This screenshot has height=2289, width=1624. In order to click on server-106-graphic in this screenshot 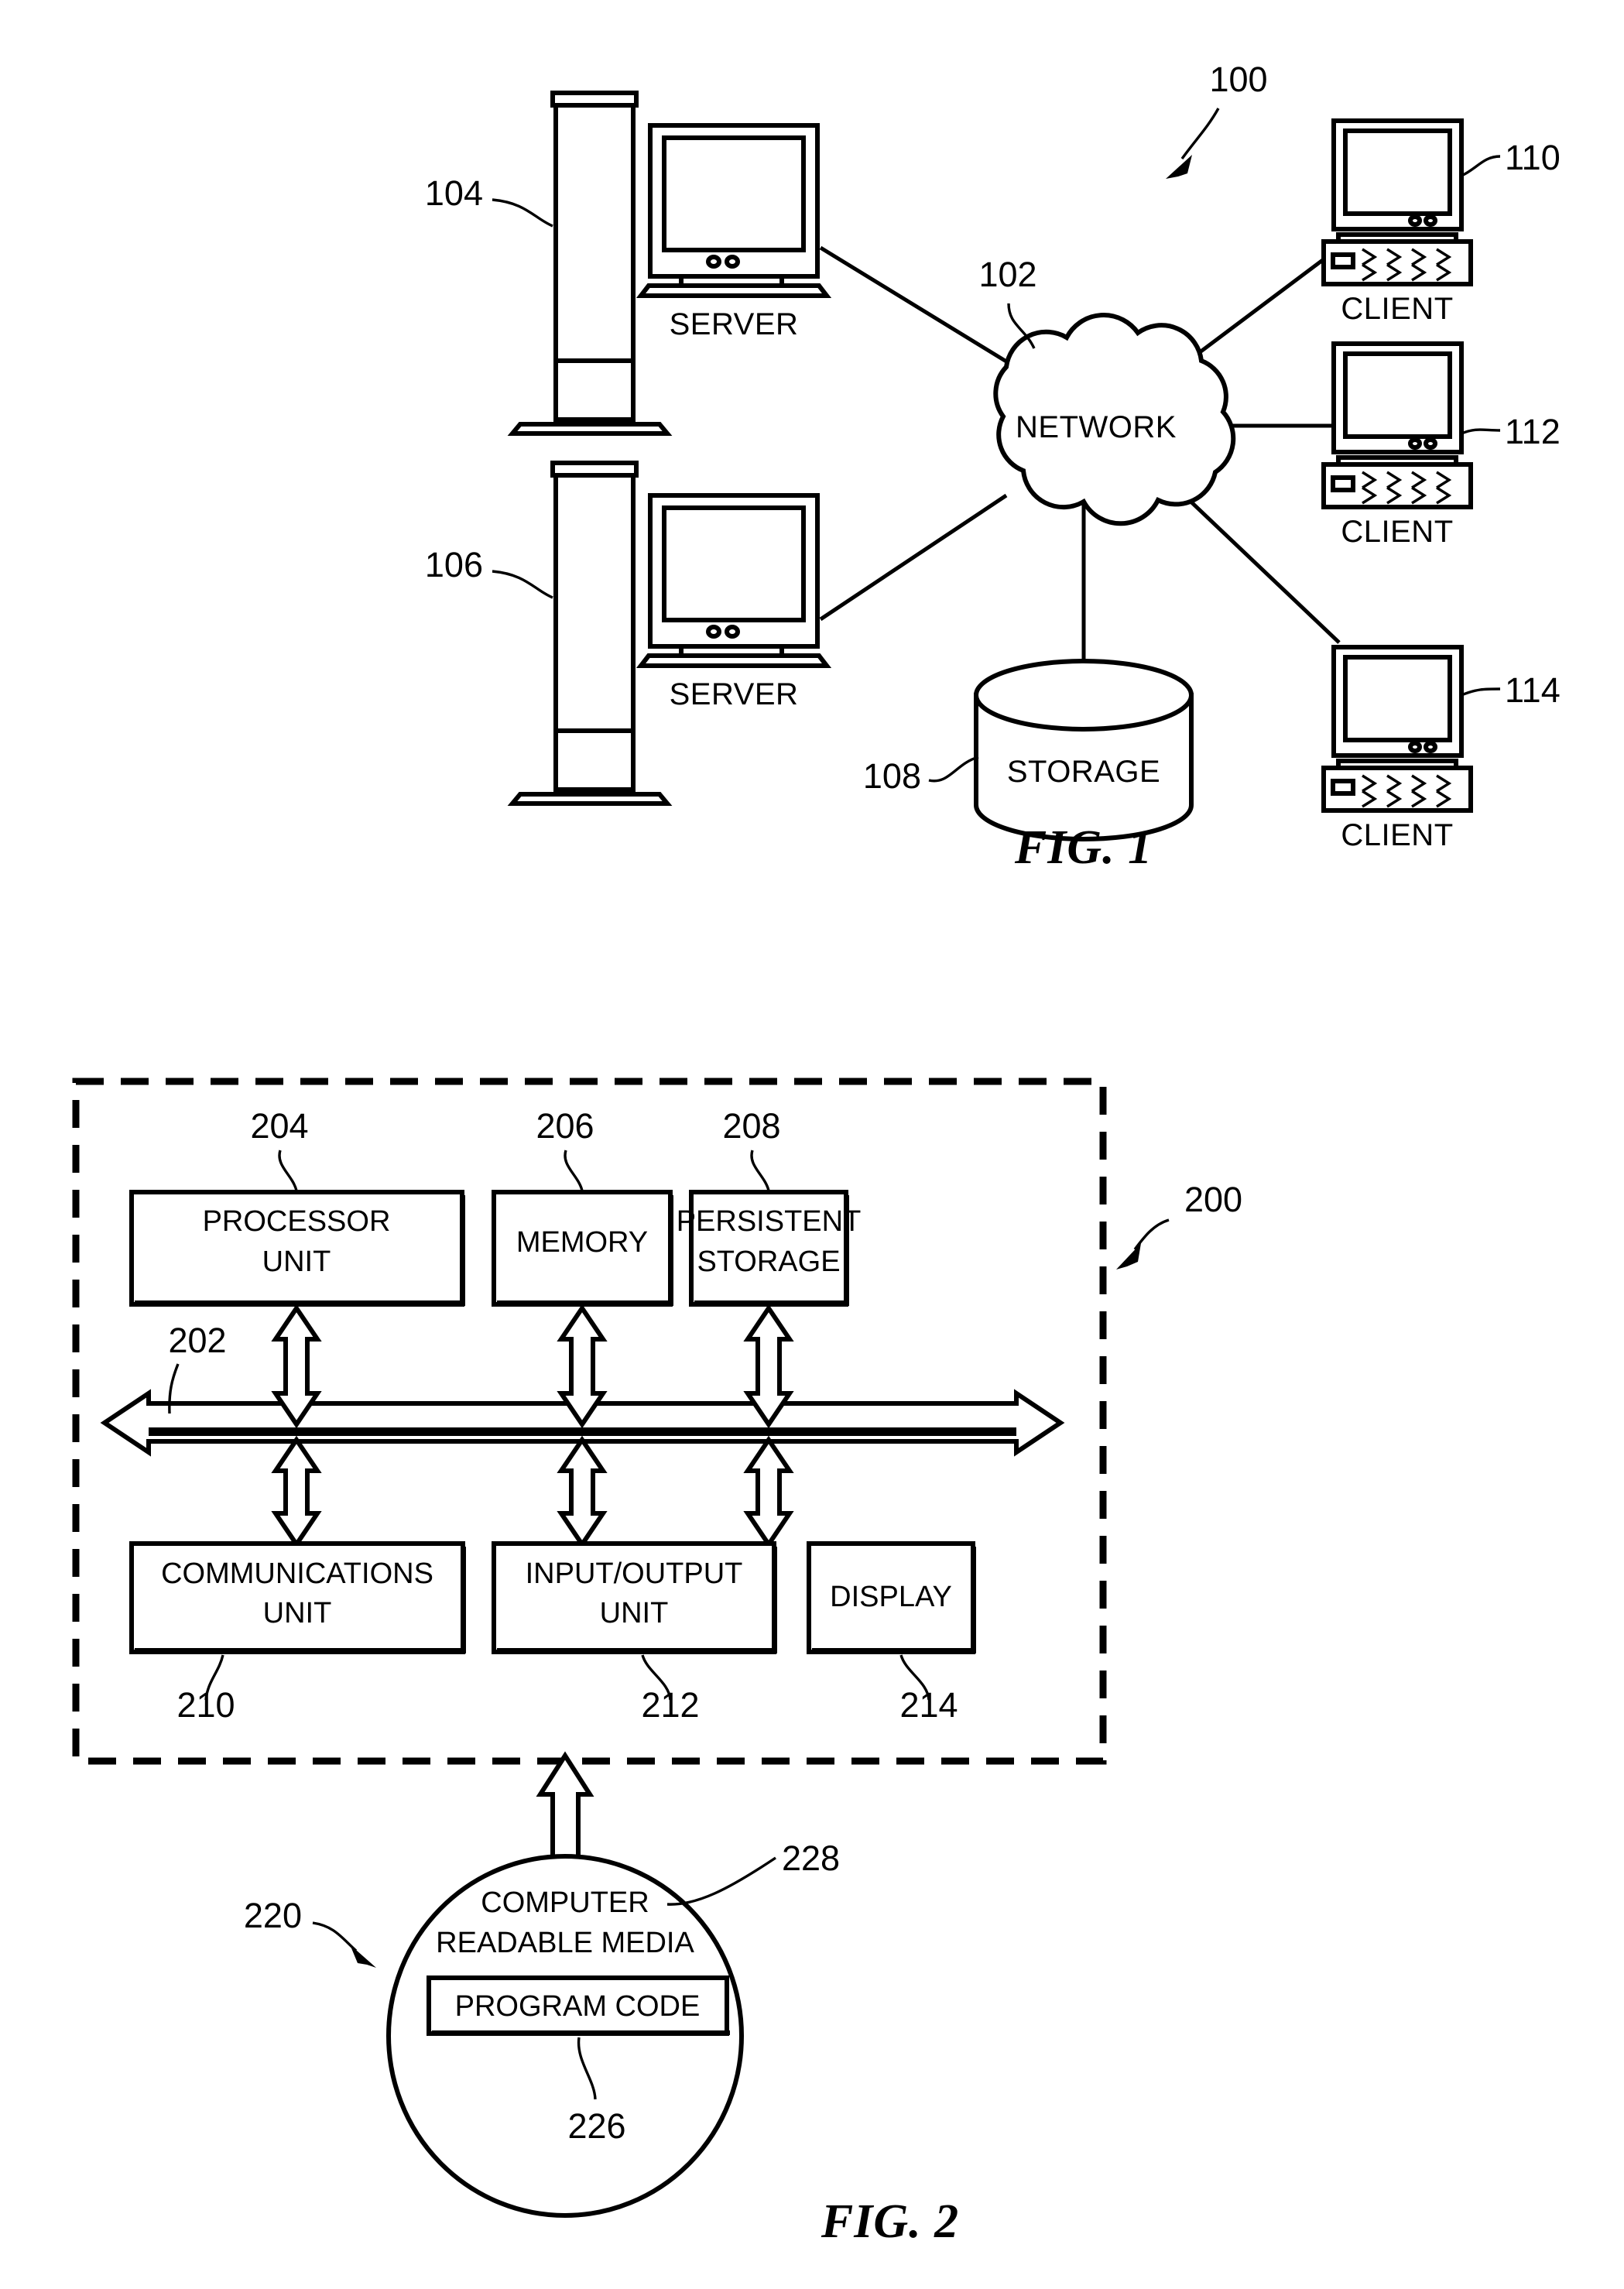, I will do `click(669, 633)`.